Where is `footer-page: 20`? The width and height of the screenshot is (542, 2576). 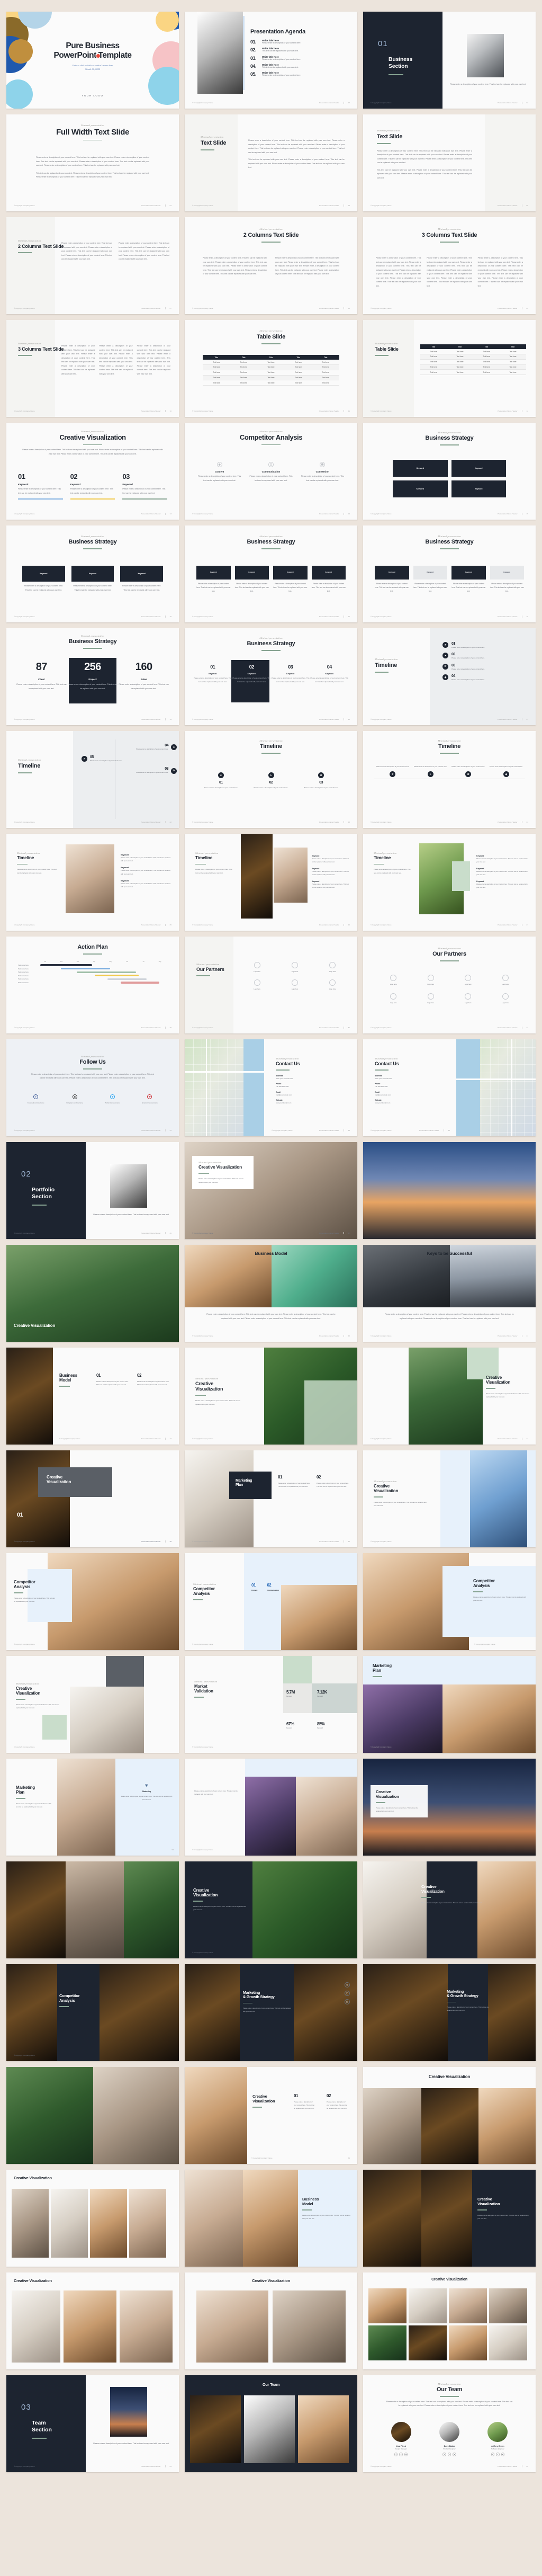 footer-page: 20 is located at coordinates (346, 719).